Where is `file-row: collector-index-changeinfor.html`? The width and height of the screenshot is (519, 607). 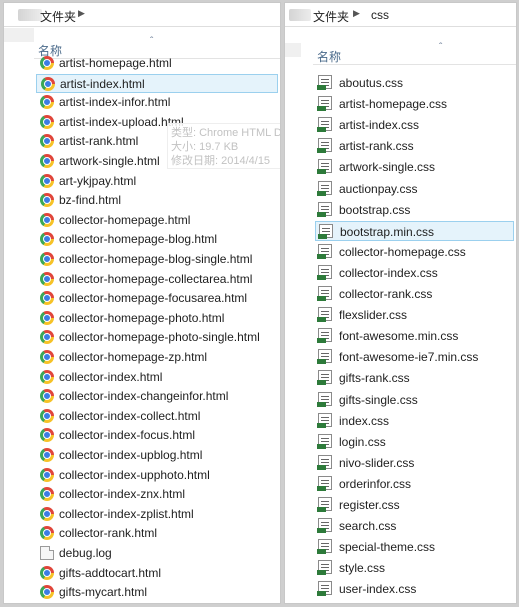
file-row: collector-index-changeinfor.html is located at coordinates (157, 396).